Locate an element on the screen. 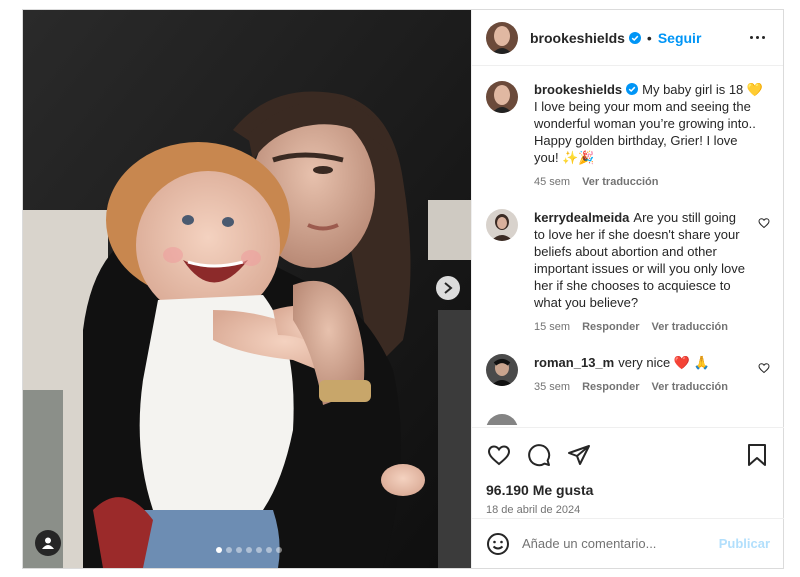 The height and width of the screenshot is (577, 800). share-icon is located at coordinates (579, 455).